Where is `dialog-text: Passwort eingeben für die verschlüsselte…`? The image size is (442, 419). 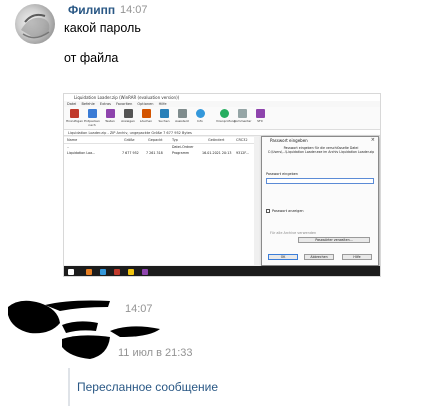
dialog-text: Passwort eingeben für die verschlüsselte… is located at coordinates (321, 150).